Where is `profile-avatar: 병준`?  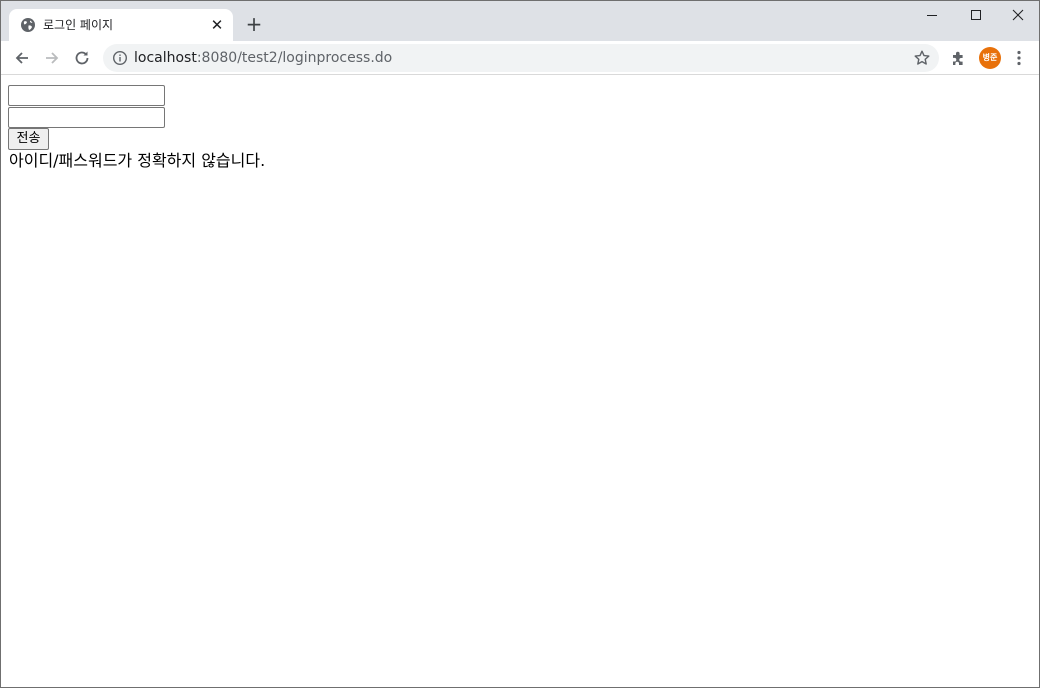 profile-avatar: 병준 is located at coordinates (990, 58).